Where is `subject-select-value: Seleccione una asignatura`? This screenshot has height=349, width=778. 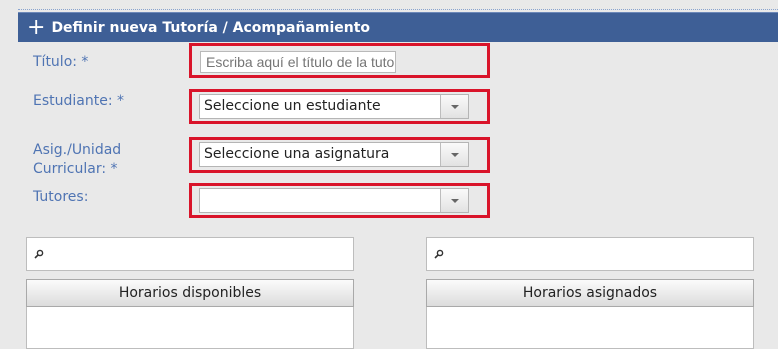 subject-select-value: Seleccione una asignatura is located at coordinates (297, 154).